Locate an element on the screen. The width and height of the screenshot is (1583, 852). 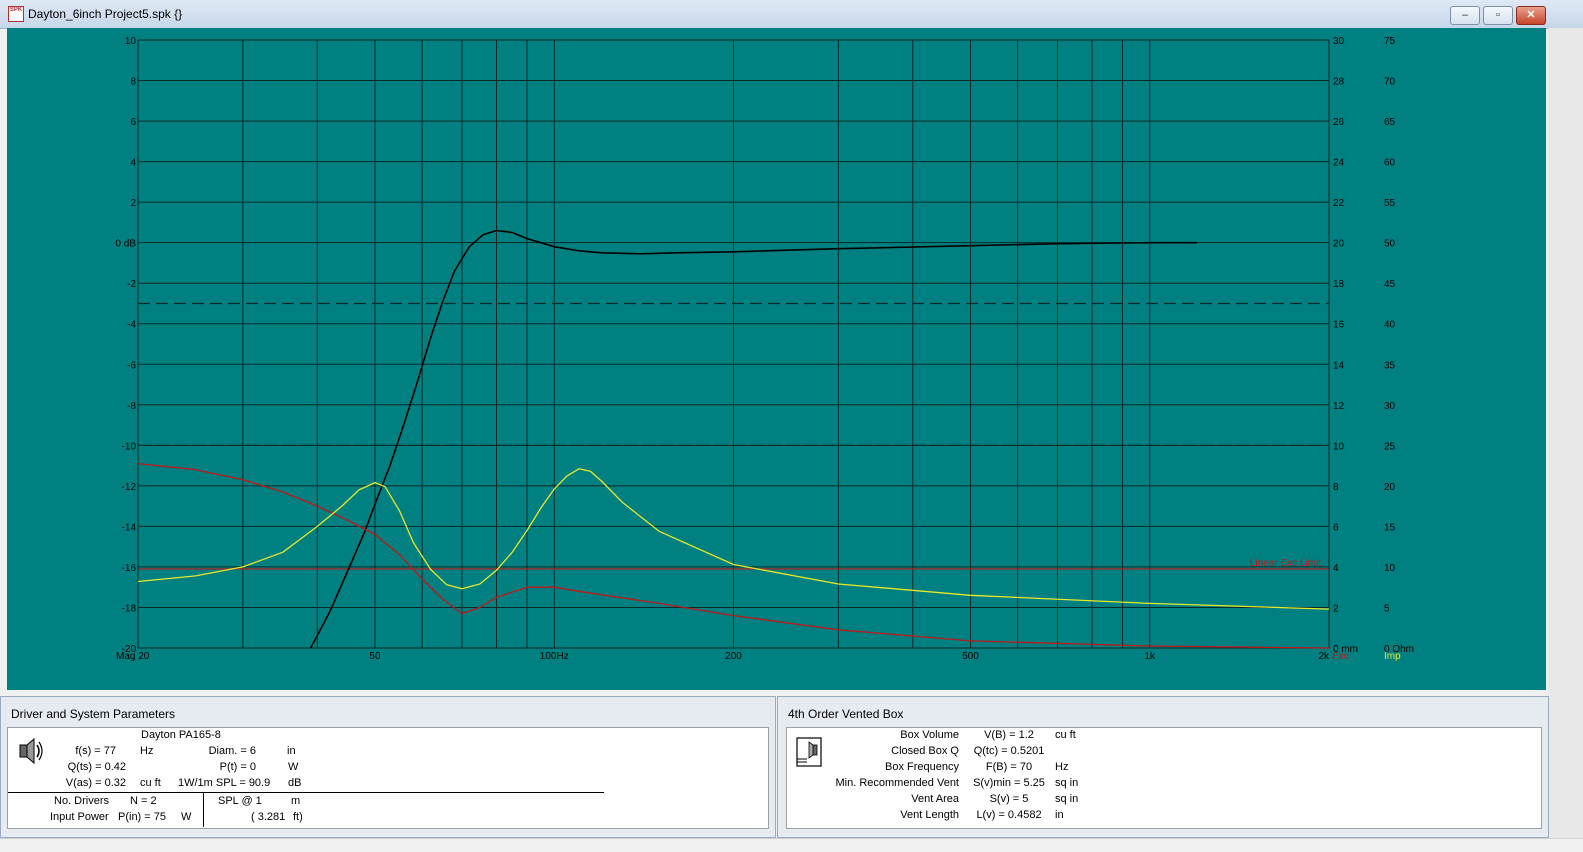
box-param-unit: Hz is located at coordinates (1062, 767).